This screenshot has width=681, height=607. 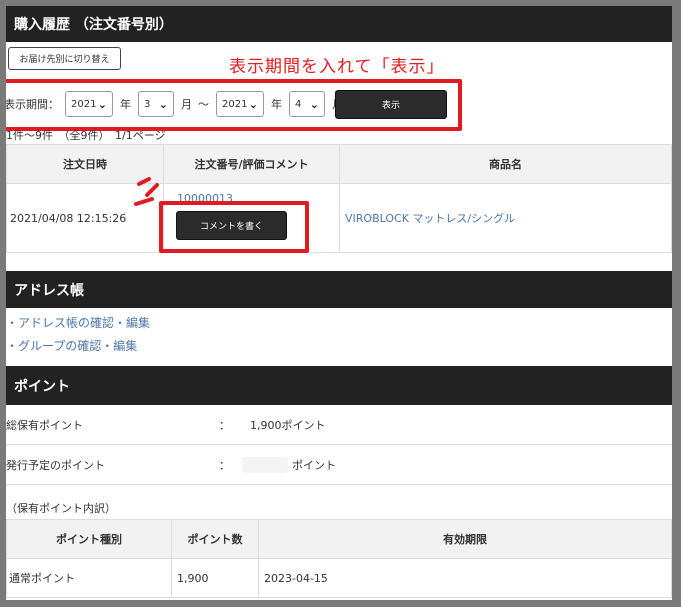 I want to click on points-title: ポイント, so click(x=42, y=386).